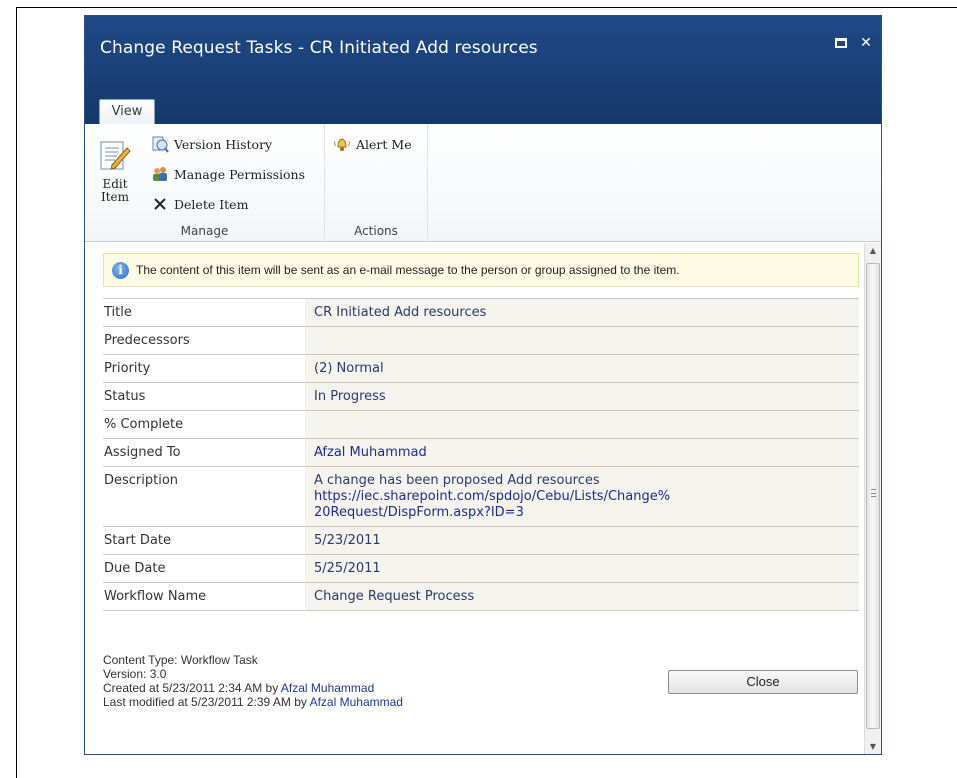  I want to click on window-buttons: ✕, so click(854, 43).